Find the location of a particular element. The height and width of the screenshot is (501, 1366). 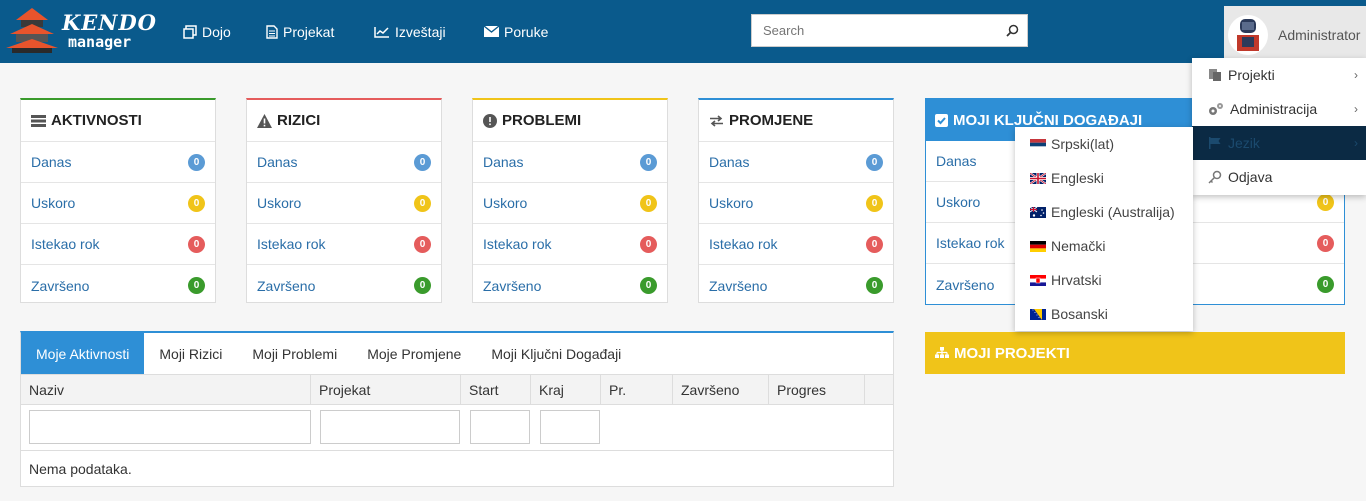

menu-item-projekti: Projekti › is located at coordinates (1279, 75).